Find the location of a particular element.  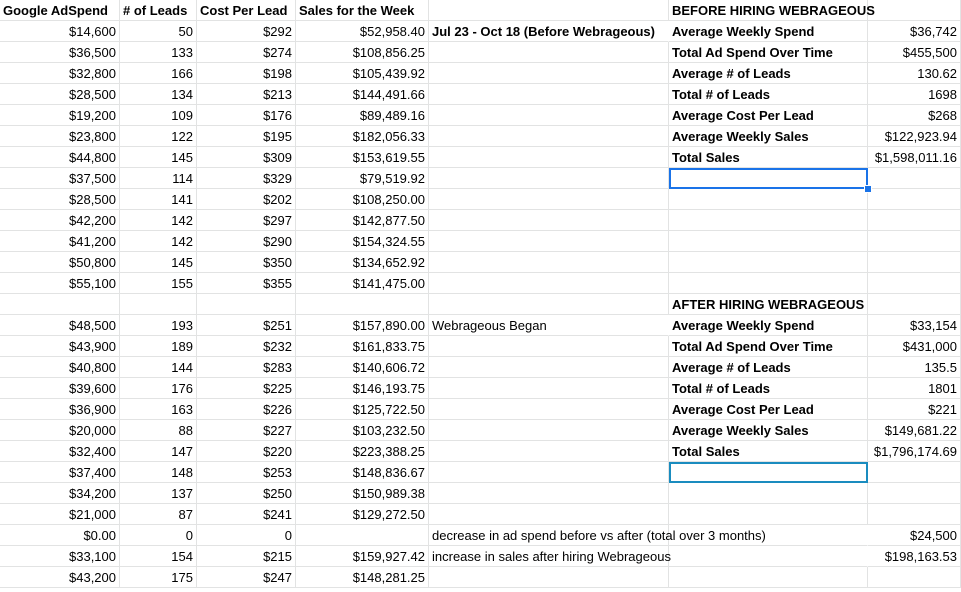

cell-adspend: $34,200 is located at coordinates (60, 493).